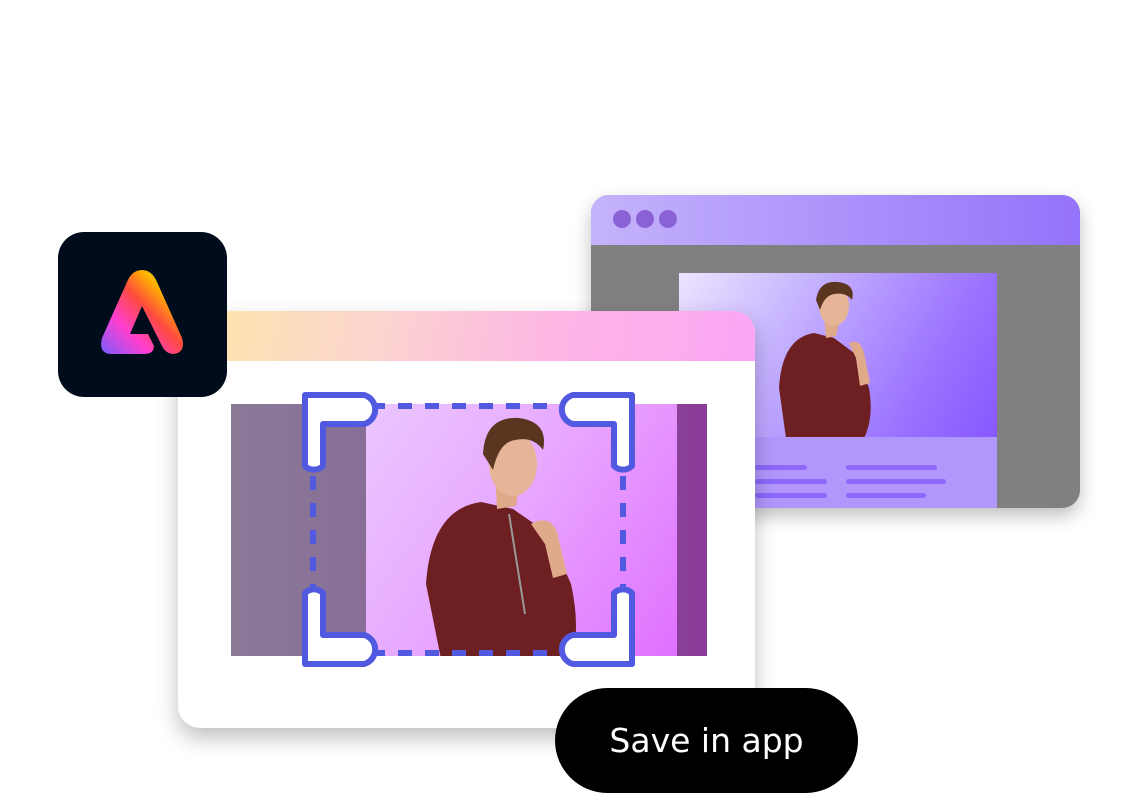 Image resolution: width=1140 pixels, height=800 pixels. What do you see at coordinates (468, 531) in the screenshot?
I see `crop-frame-icon` at bounding box center [468, 531].